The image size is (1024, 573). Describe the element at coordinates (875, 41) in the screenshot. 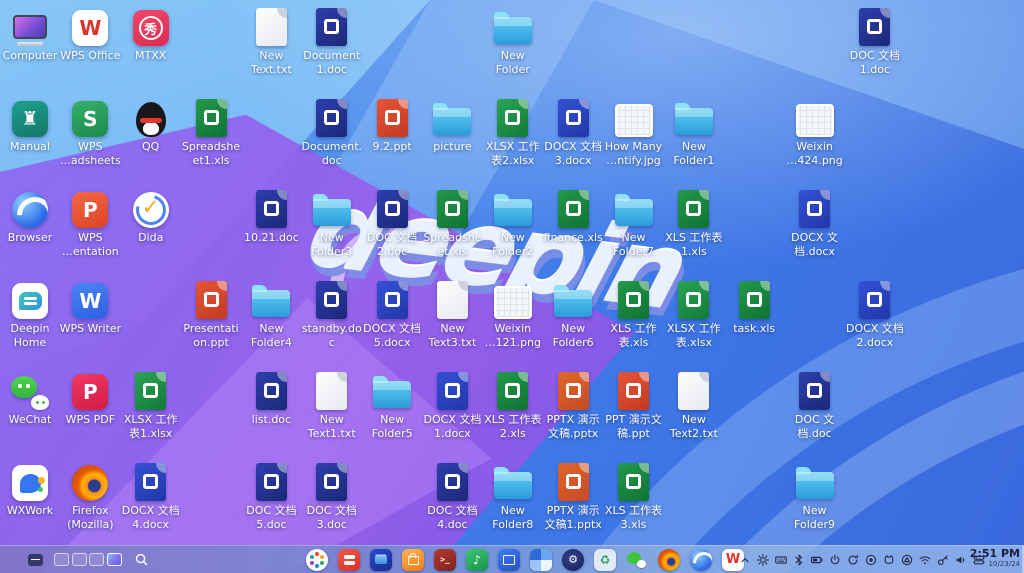

I see `desktop-icon-doc-wendang-1-doc: DOC 文档 1.doc` at that location.